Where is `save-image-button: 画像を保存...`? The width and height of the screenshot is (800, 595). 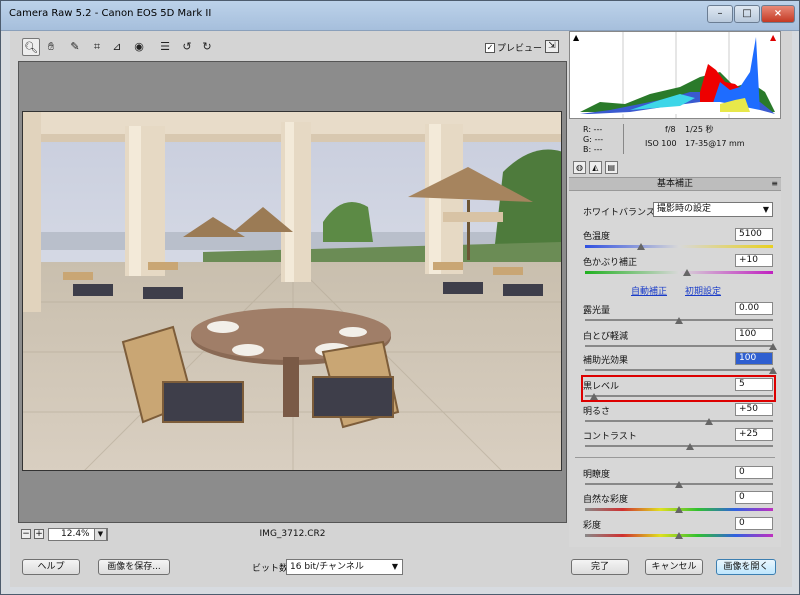 save-image-button: 画像を保存... is located at coordinates (134, 567).